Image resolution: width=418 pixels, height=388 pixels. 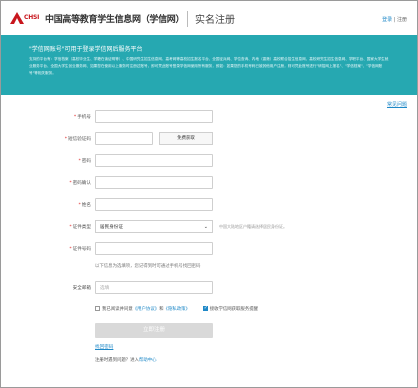 I want to click on name-row: *姓名, so click(x=209, y=205).